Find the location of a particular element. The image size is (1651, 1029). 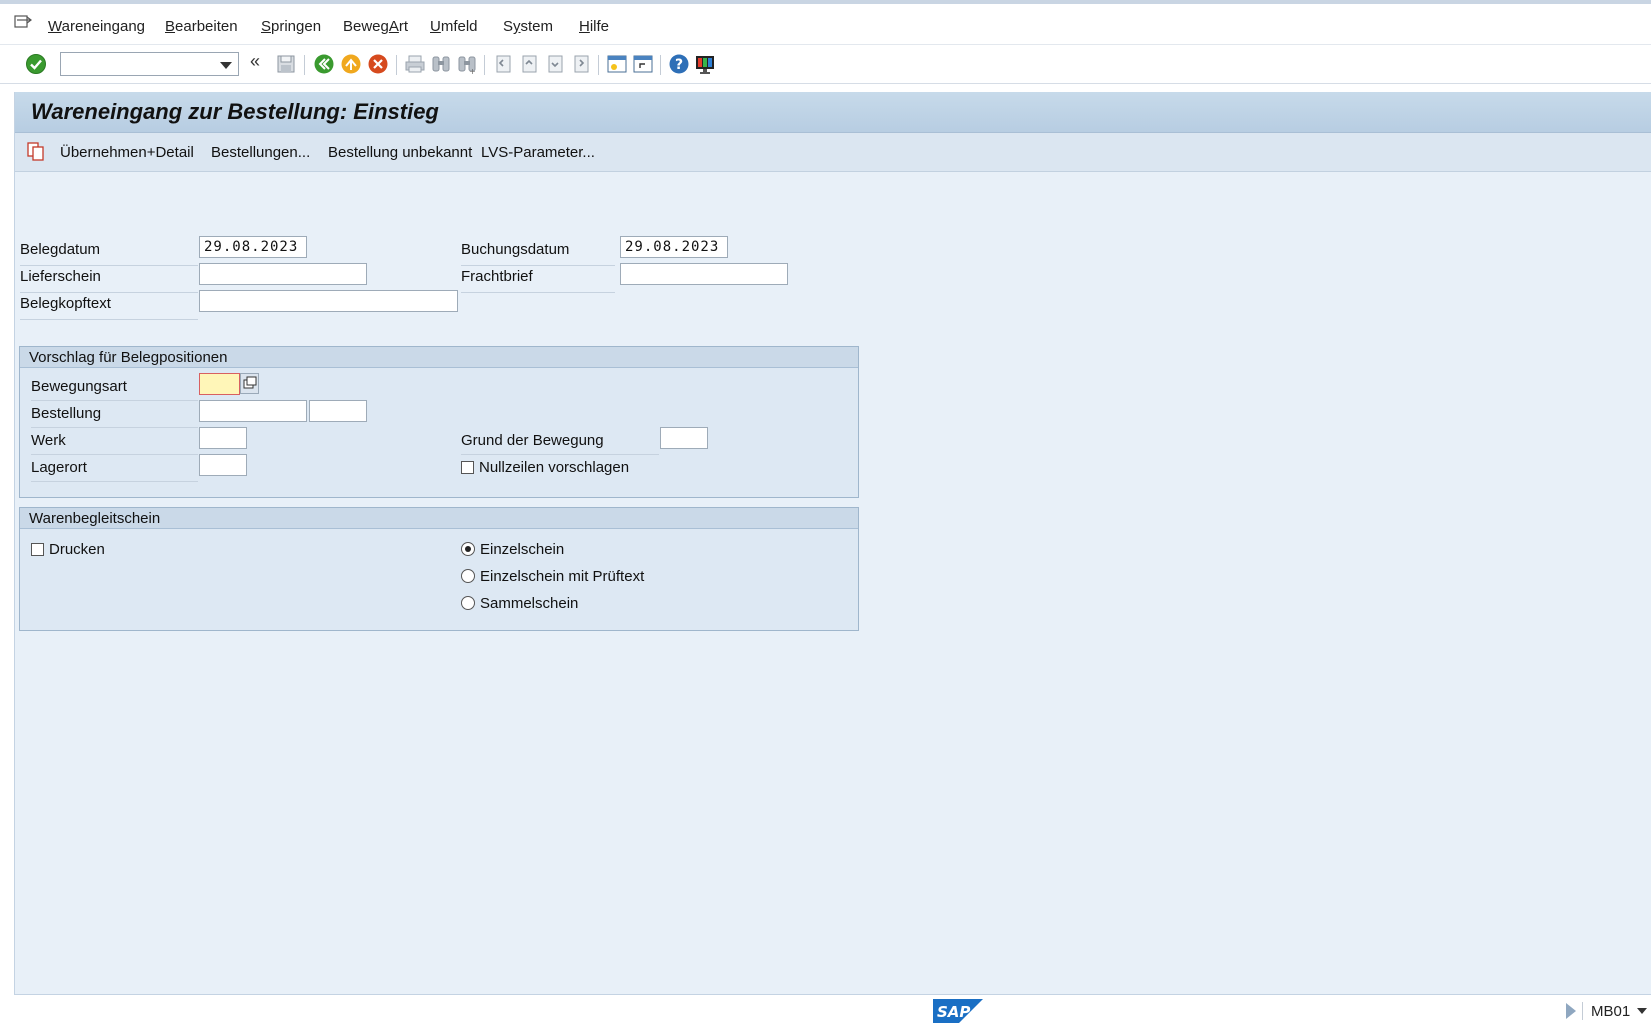

buchungsdatum-label: Buchungsdatum is located at coordinates (515, 249).